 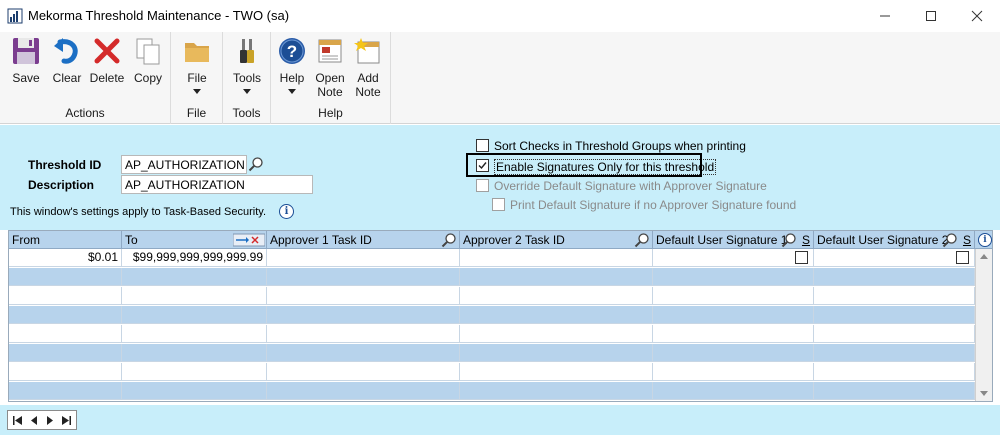 I want to click on first-record-button, so click(x=18, y=420).